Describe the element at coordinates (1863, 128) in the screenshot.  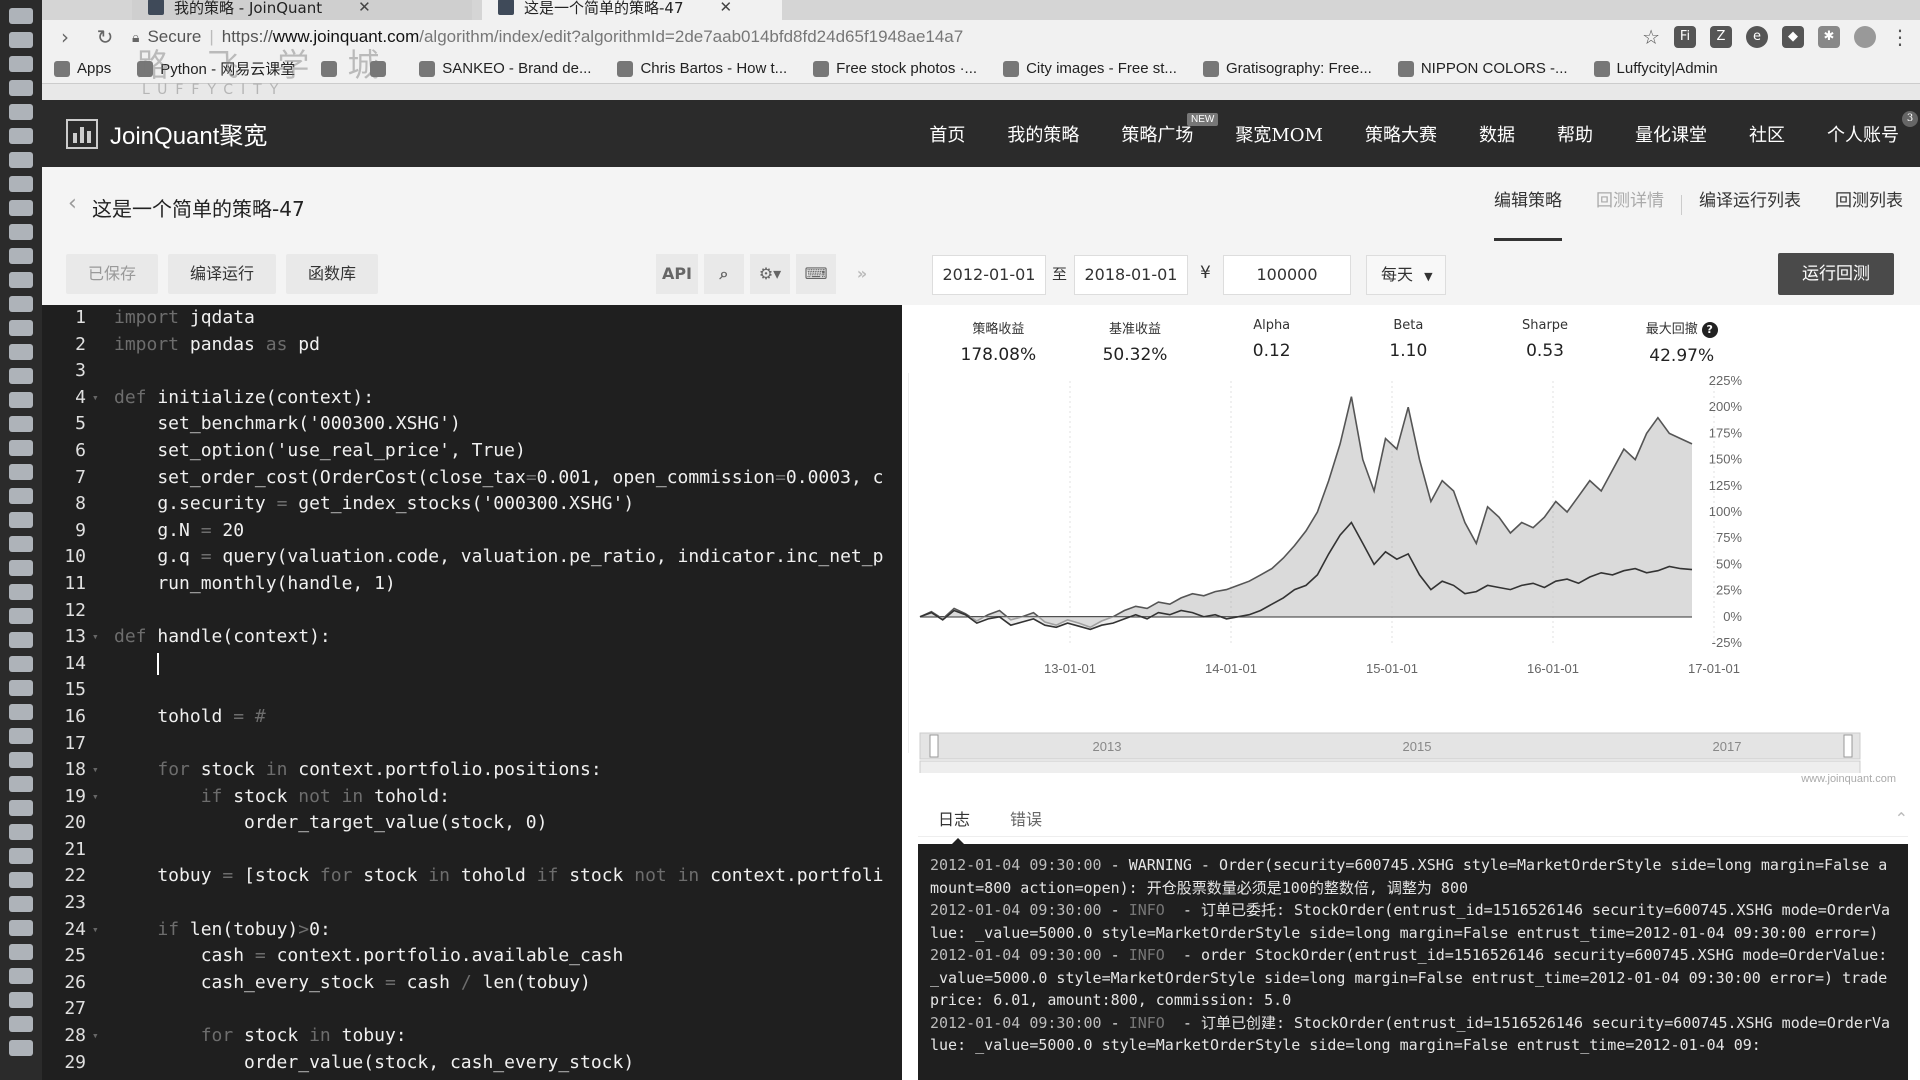
I see `nav-item: 个人账号 3` at that location.